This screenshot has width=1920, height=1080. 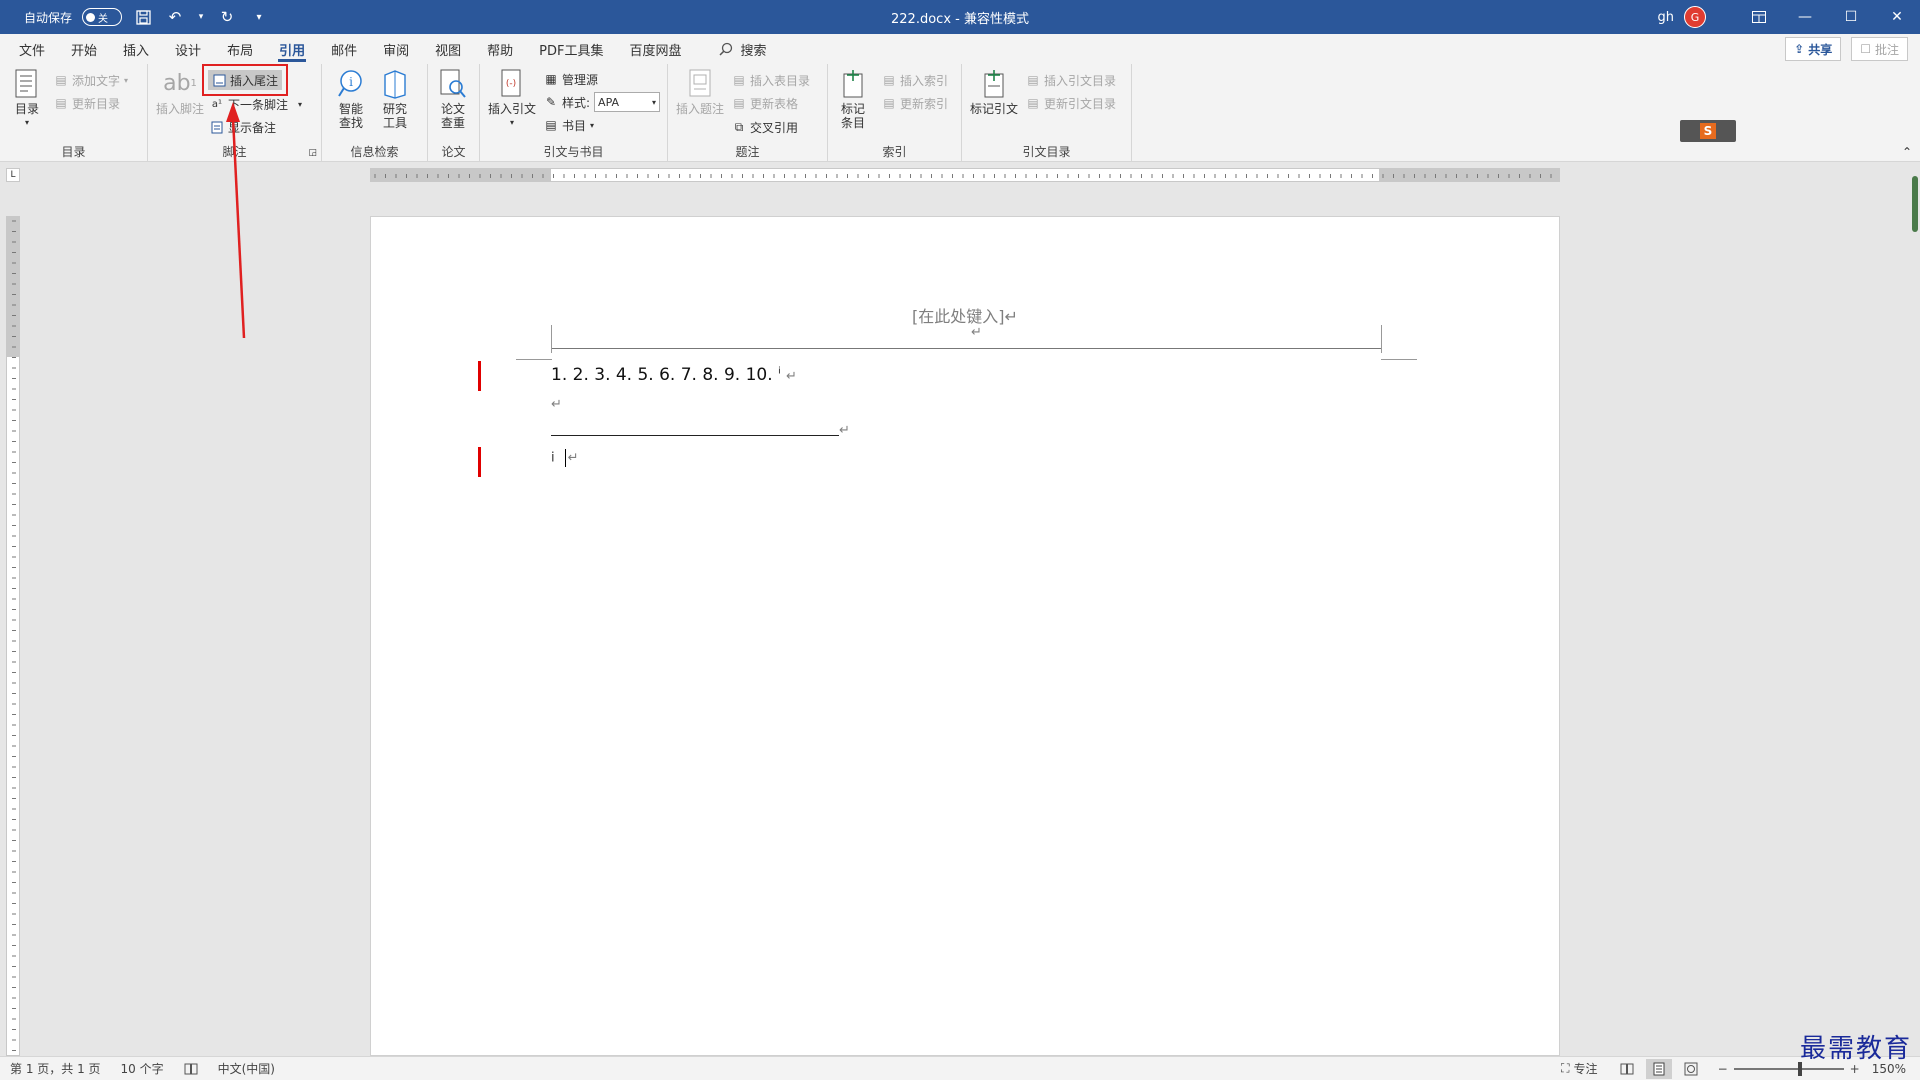 What do you see at coordinates (217, 104) in the screenshot?
I see `next-footnote-icon: a¹` at bounding box center [217, 104].